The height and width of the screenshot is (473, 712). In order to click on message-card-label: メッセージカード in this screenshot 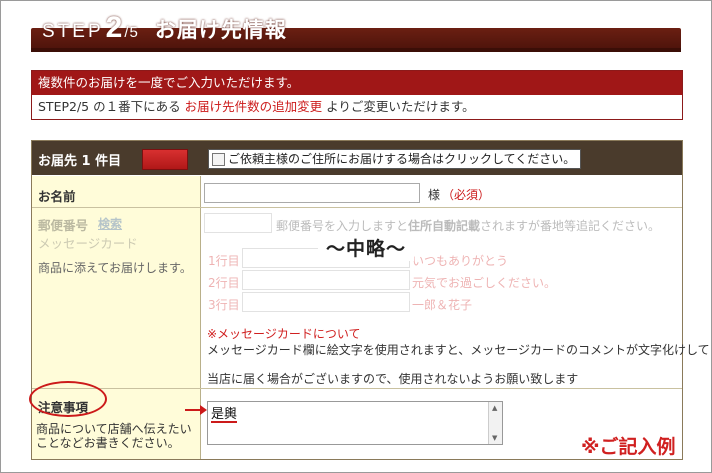, I will do `click(88, 243)`.